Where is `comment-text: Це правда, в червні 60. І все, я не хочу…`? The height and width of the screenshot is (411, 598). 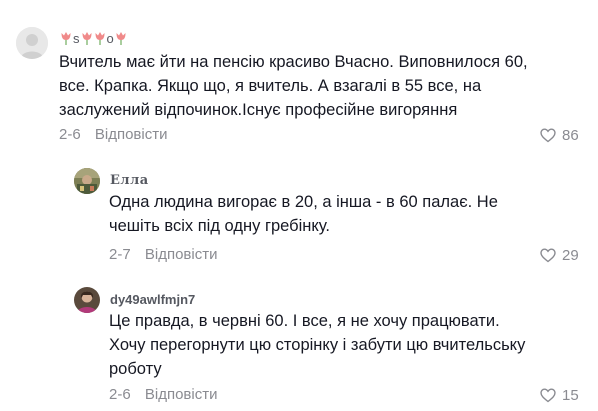
comment-text: Це правда, в червні 60. І все, я не хочу… is located at coordinates (317, 345).